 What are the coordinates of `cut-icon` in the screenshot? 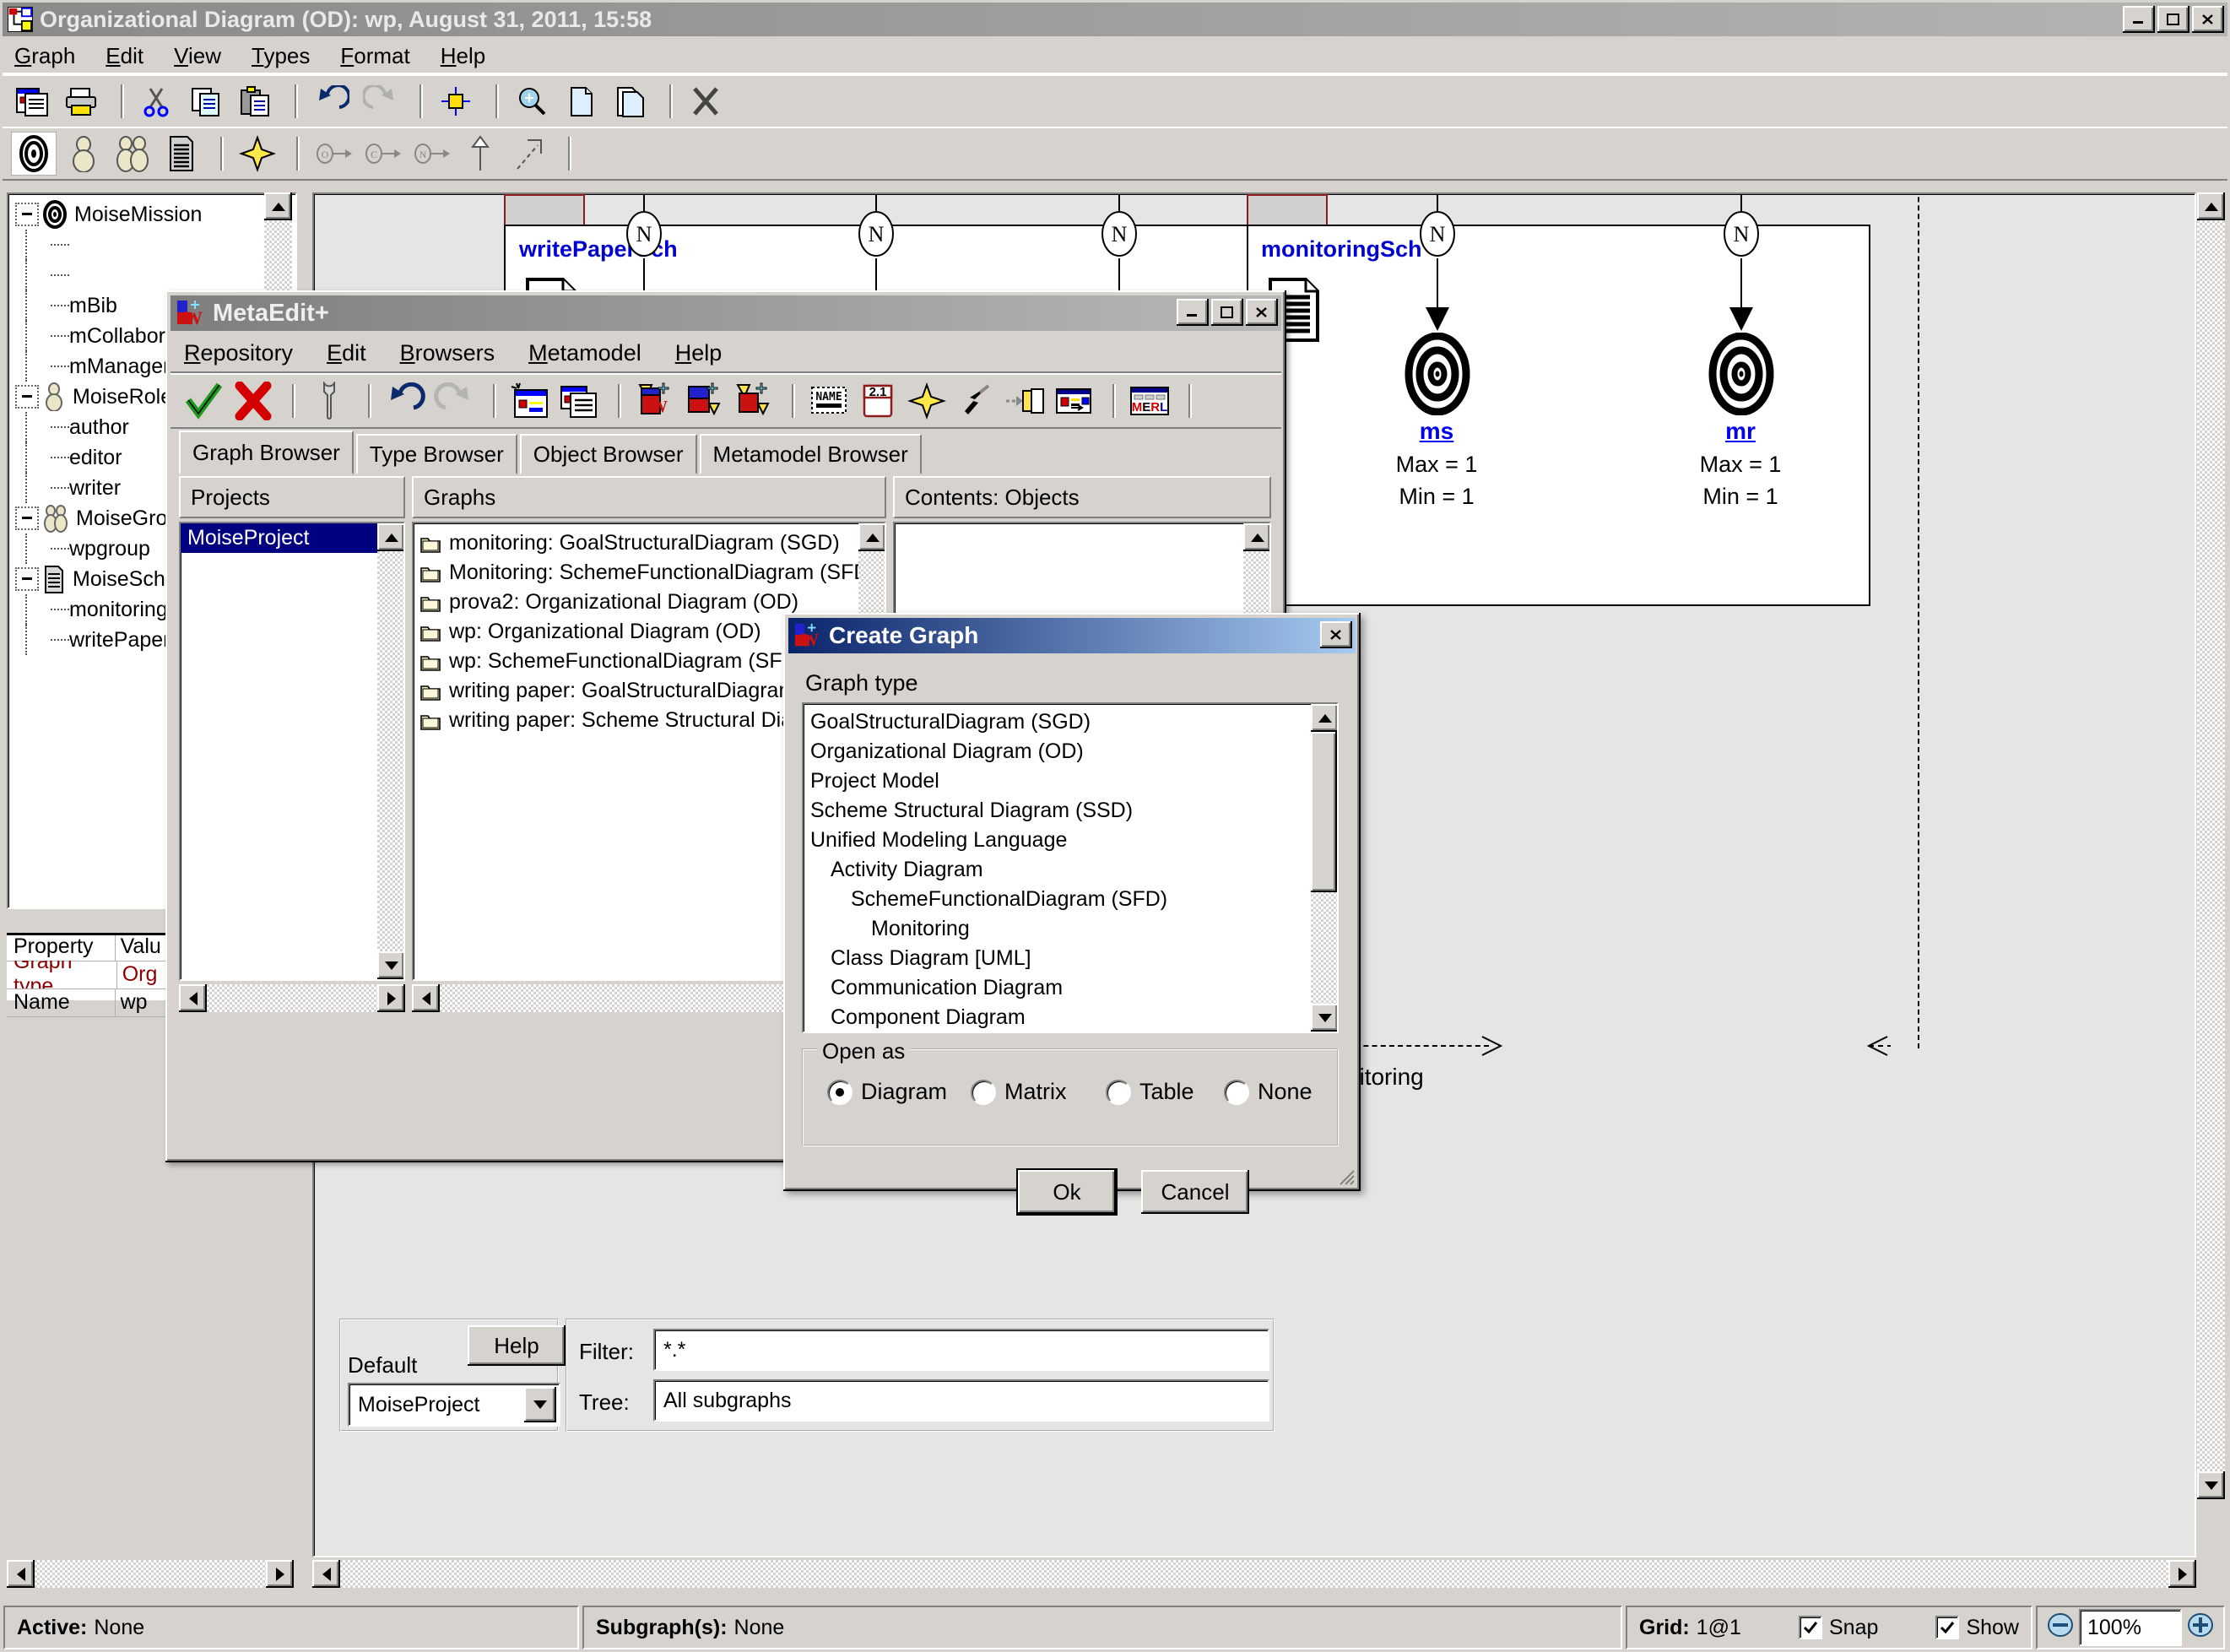 It's located at (158, 101).